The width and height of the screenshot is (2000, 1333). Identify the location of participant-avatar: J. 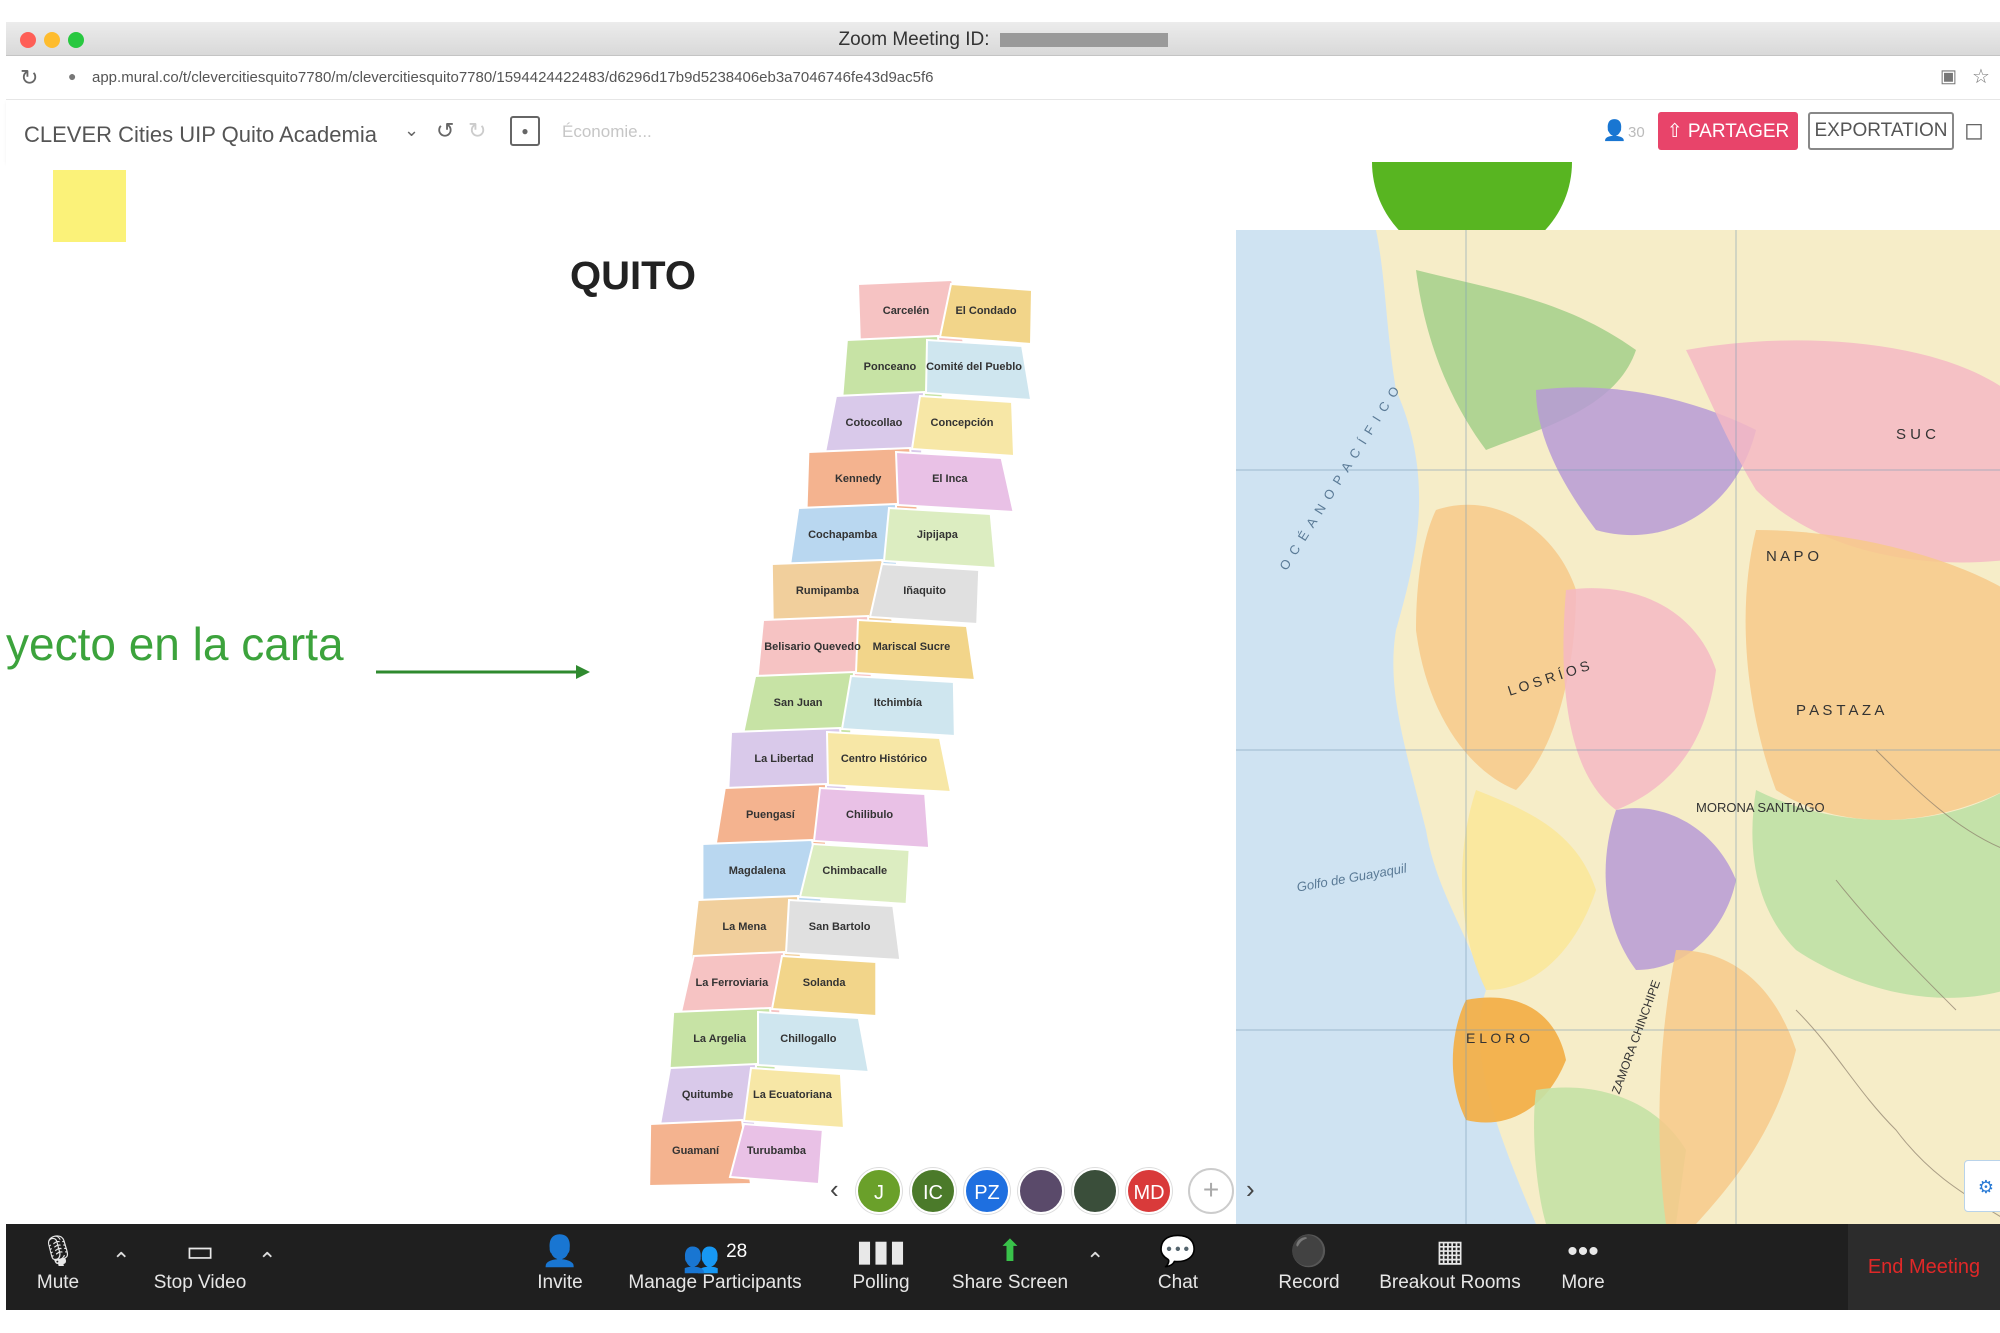
(879, 1191).